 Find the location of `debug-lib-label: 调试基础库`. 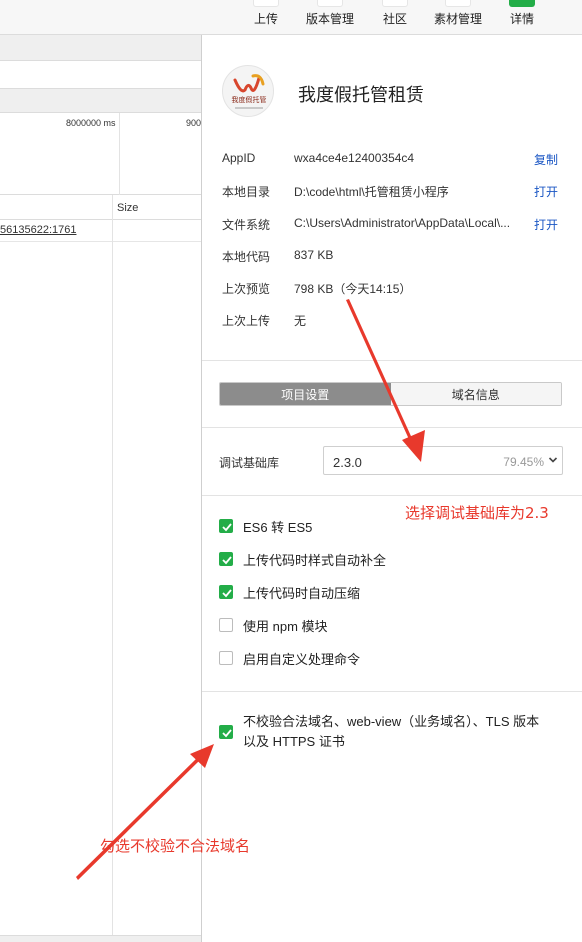

debug-lib-label: 调试基础库 is located at coordinates (249, 463).